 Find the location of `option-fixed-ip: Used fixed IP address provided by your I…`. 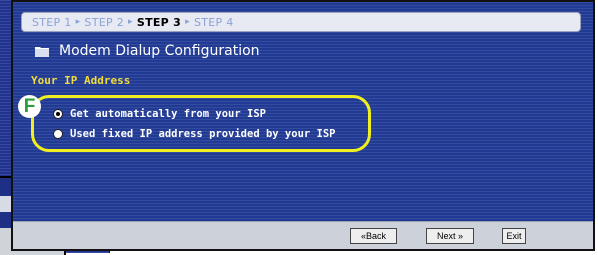

option-fixed-ip: Used fixed IP address provided by your I… is located at coordinates (194, 134).